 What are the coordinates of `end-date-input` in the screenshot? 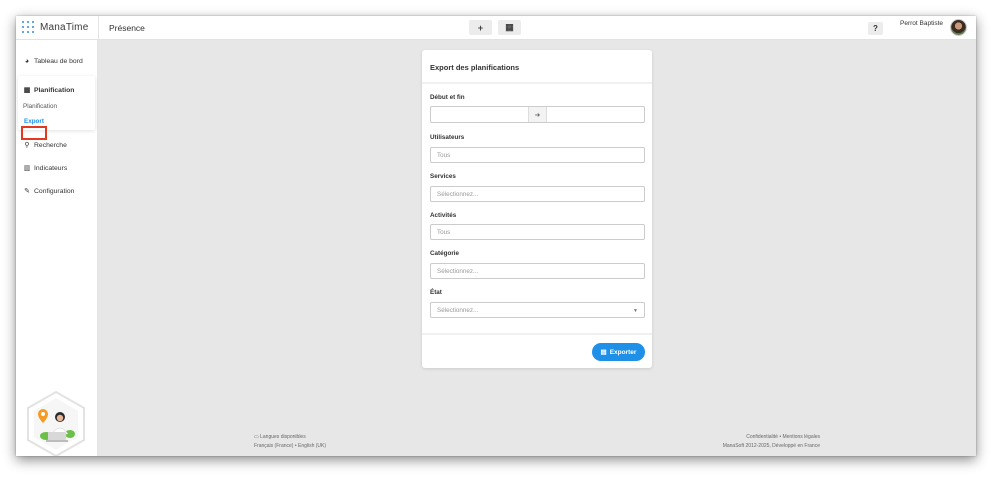 It's located at (595, 114).